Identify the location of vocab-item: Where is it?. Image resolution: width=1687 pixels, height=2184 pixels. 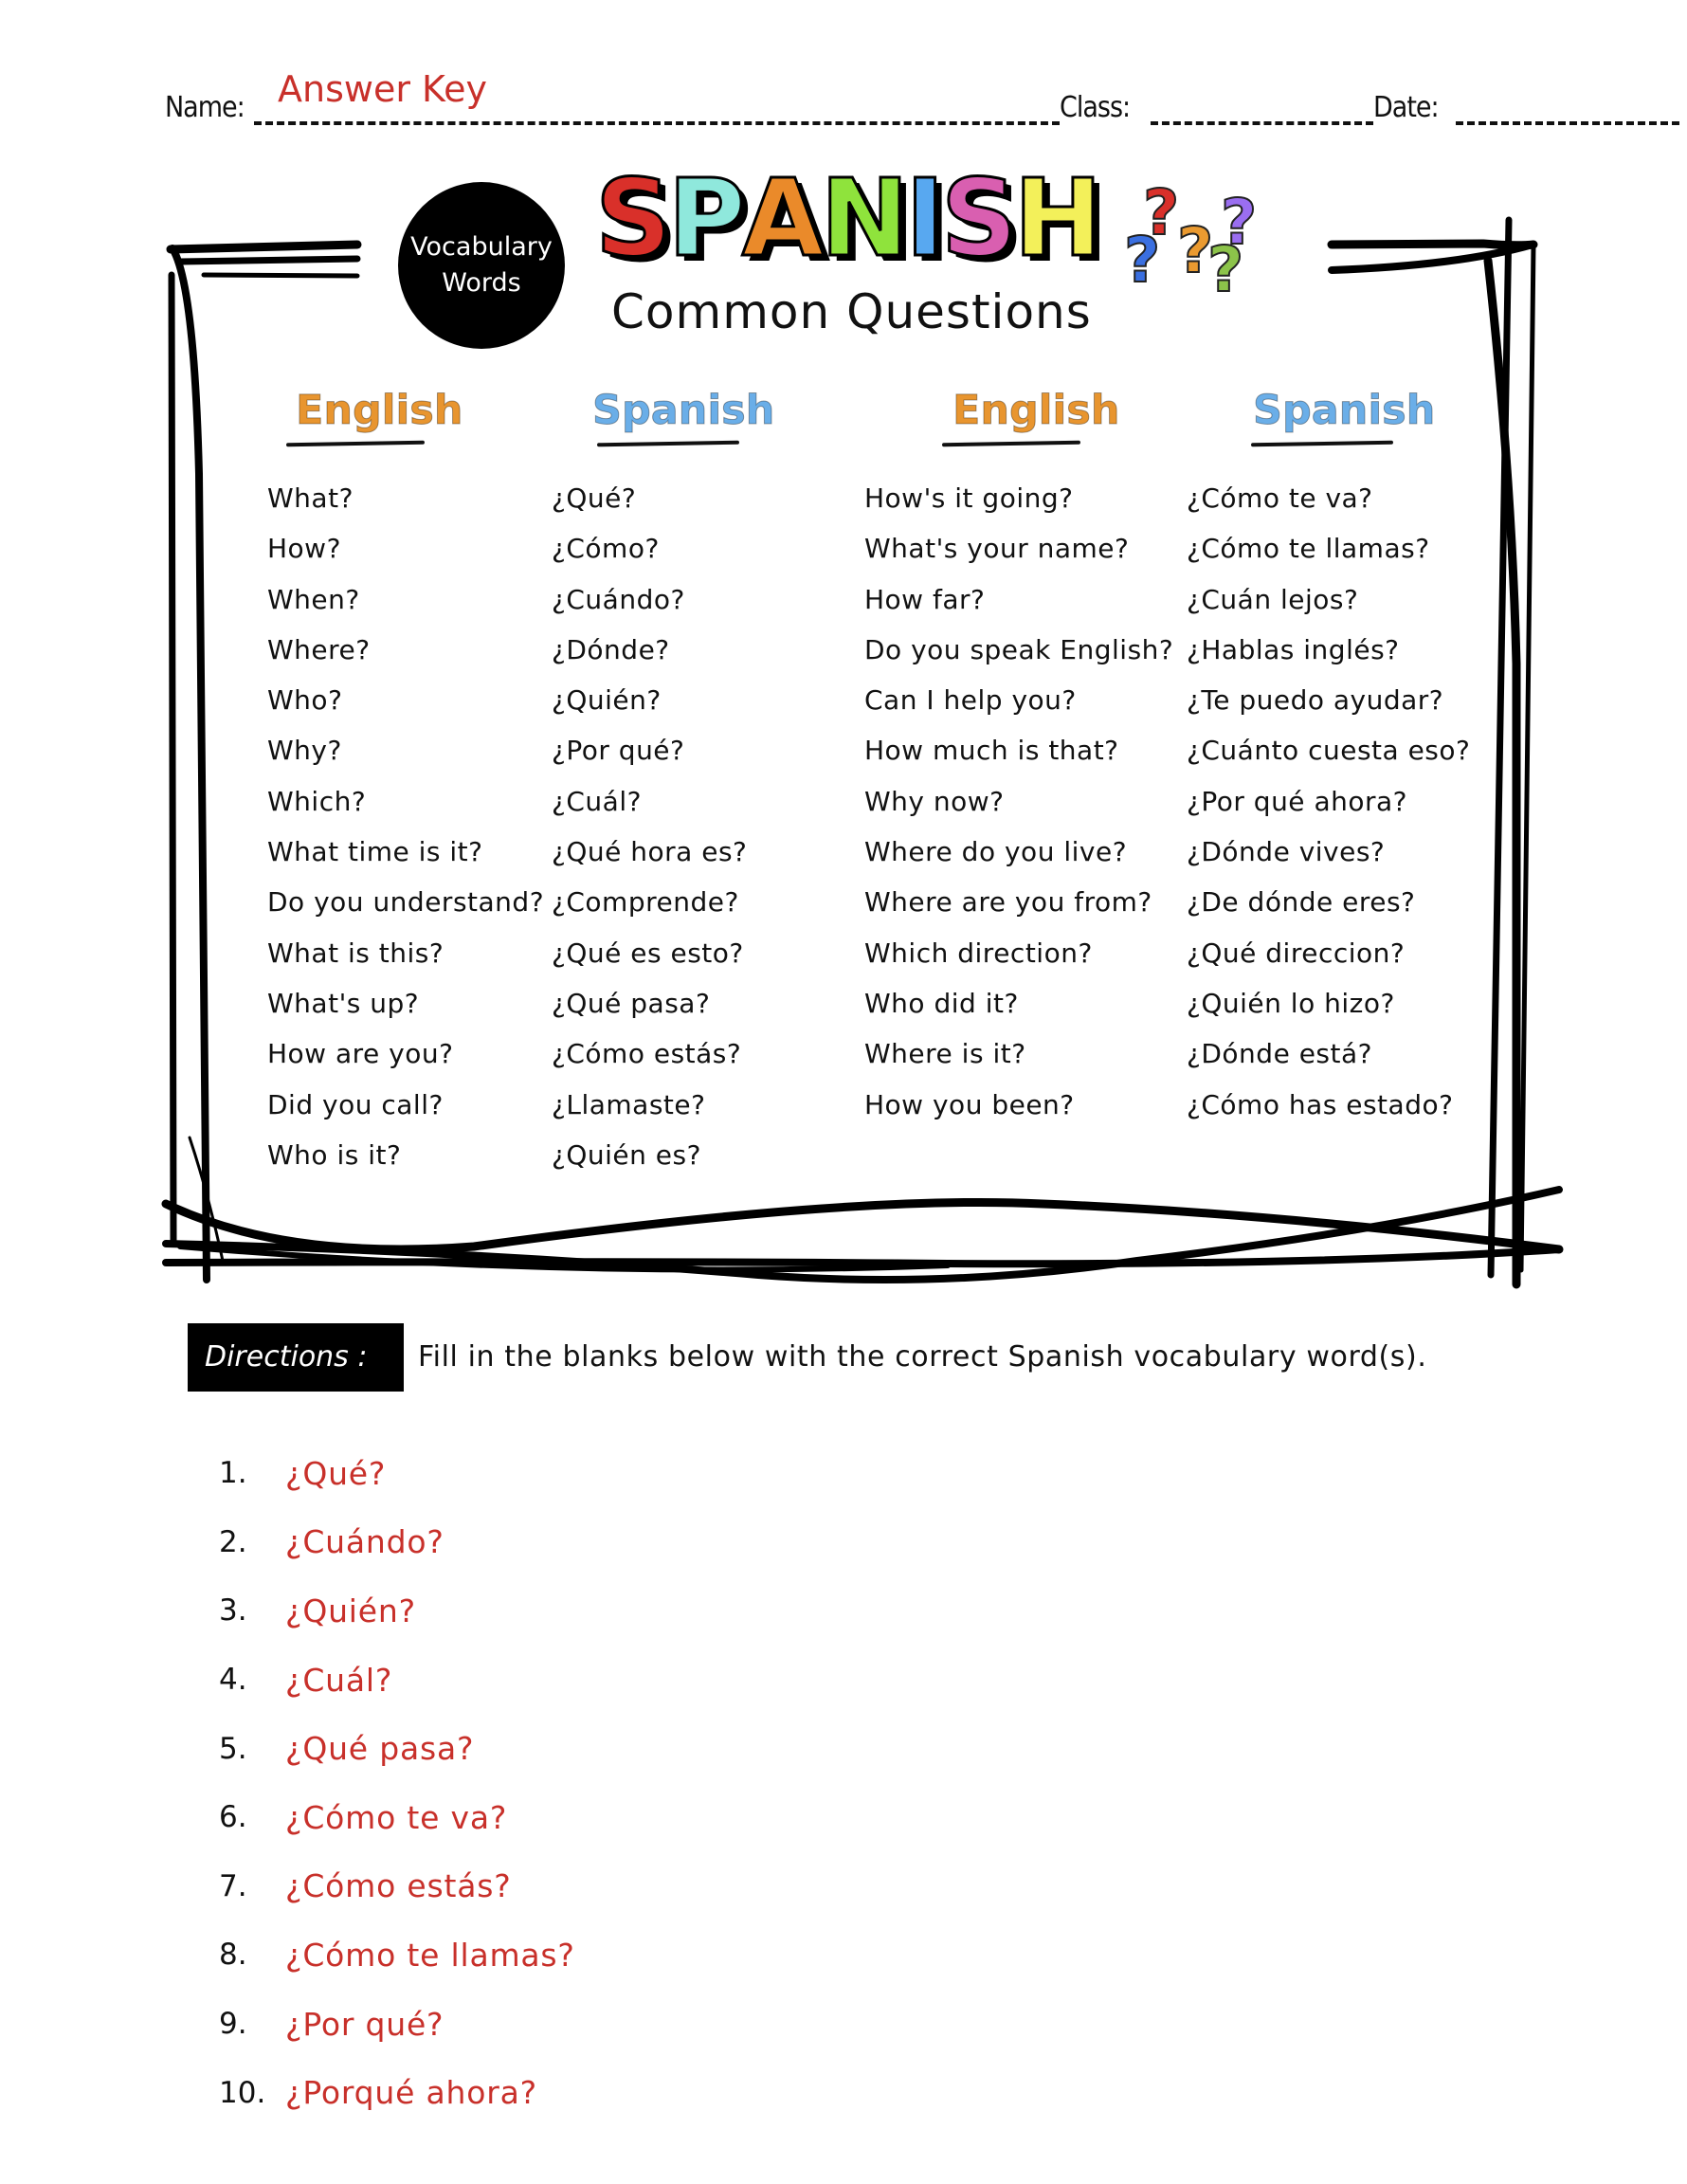
(945, 1054).